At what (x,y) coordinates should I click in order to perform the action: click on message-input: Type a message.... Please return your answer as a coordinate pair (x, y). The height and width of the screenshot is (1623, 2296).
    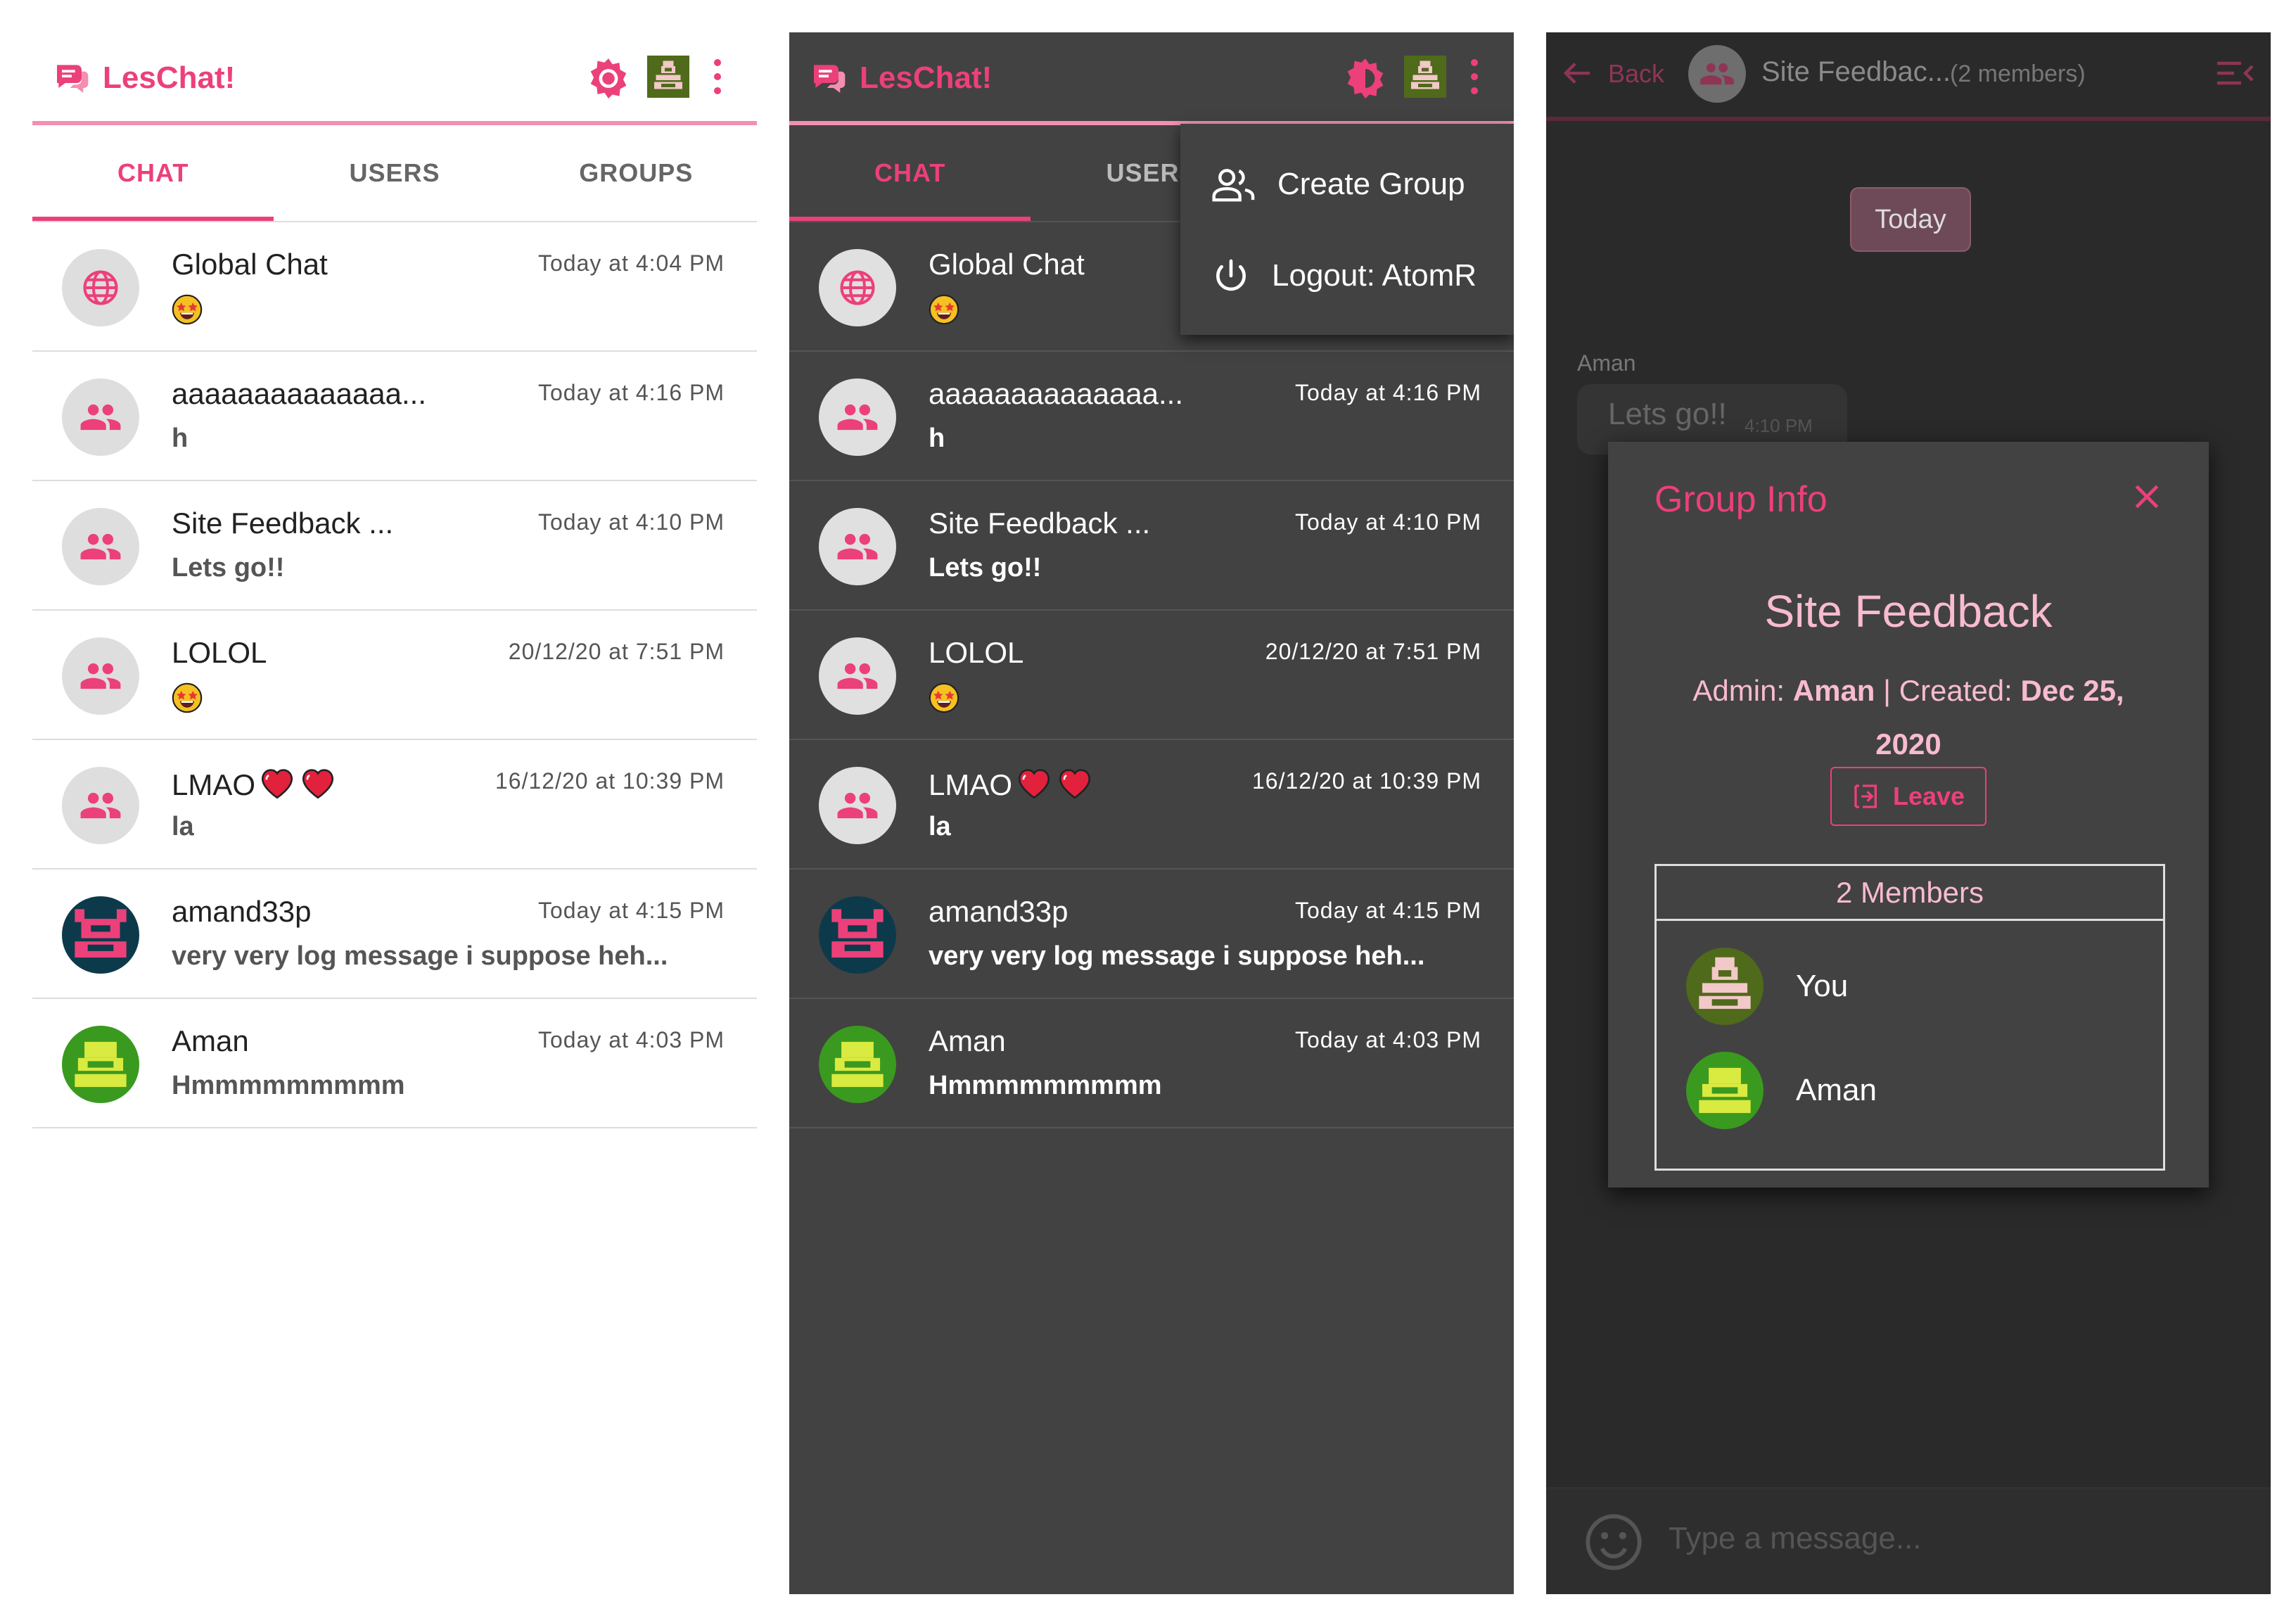
    Looking at the image, I should click on (1796, 1539).